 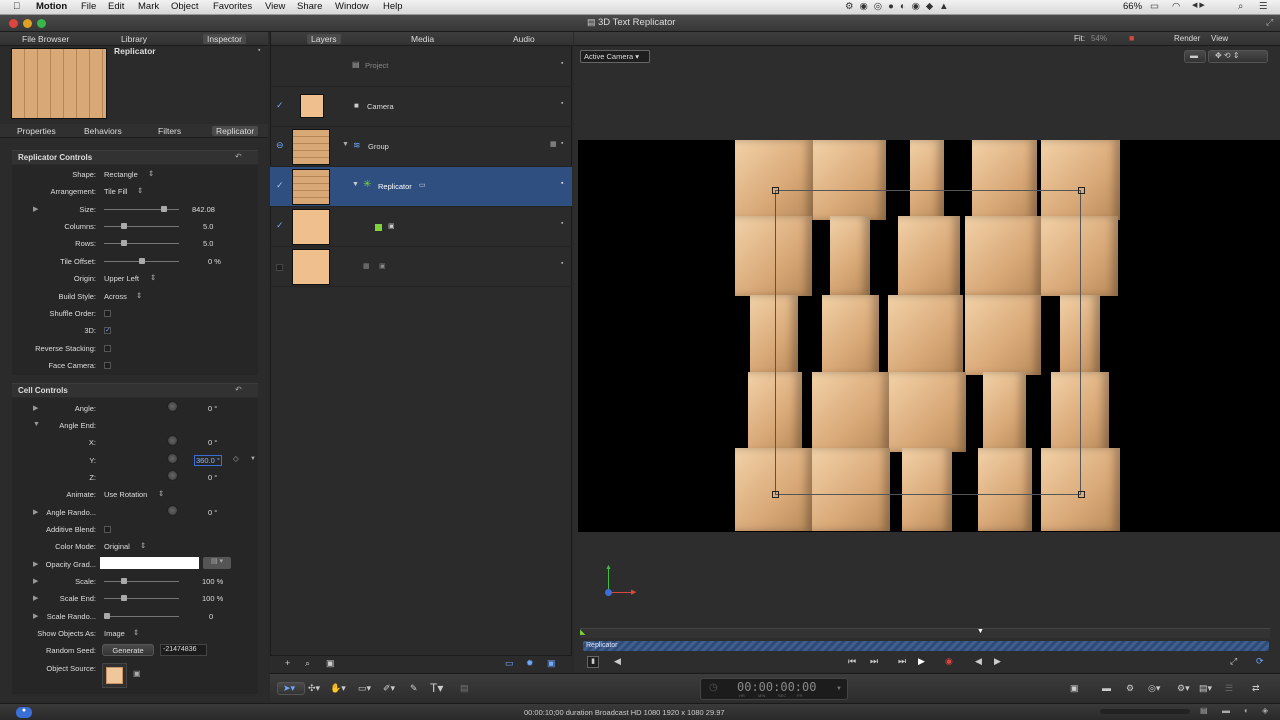 I want to click on play-icon: ▶, so click(x=921, y=661).